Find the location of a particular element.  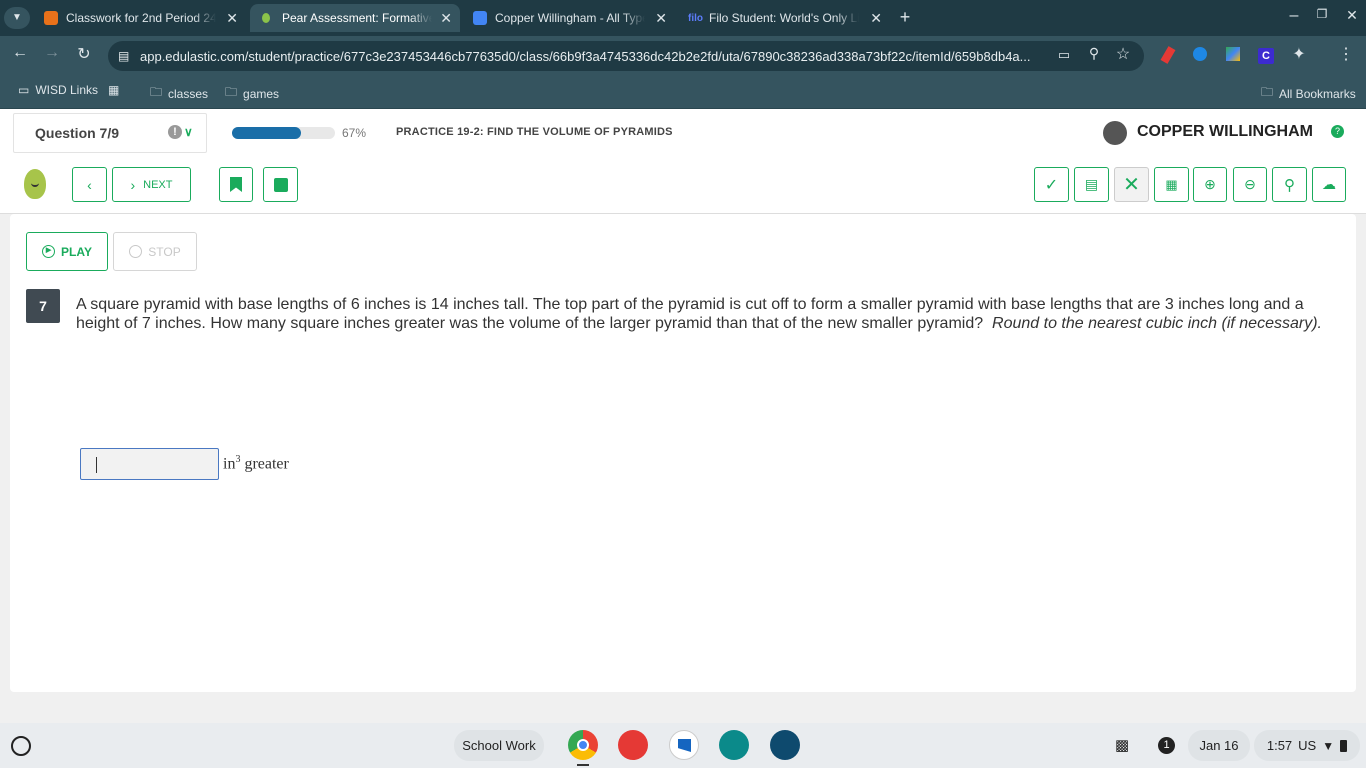

active-app-indicator is located at coordinates (583, 765).